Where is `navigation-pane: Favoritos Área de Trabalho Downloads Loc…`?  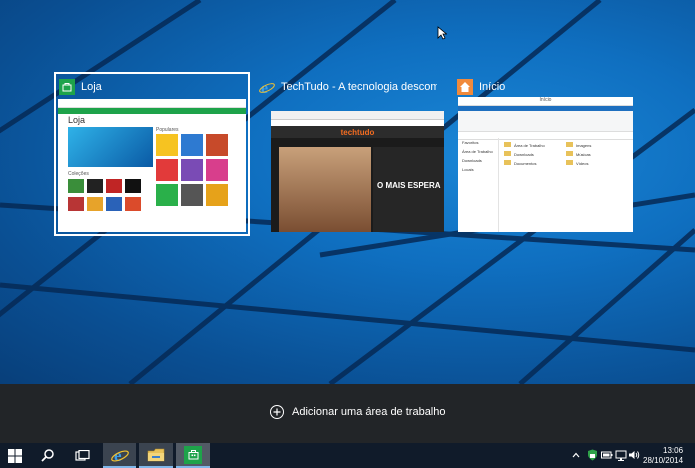
navigation-pane: Favoritos Área de Trabalho Downloads Loc… is located at coordinates (478, 185).